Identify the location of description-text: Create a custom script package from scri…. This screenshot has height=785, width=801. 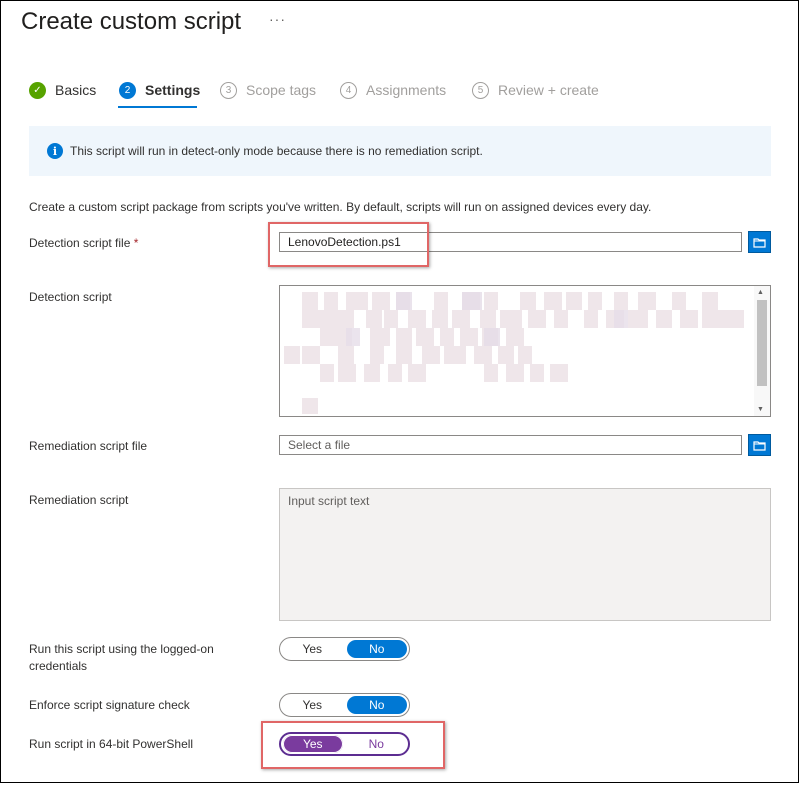
(340, 207).